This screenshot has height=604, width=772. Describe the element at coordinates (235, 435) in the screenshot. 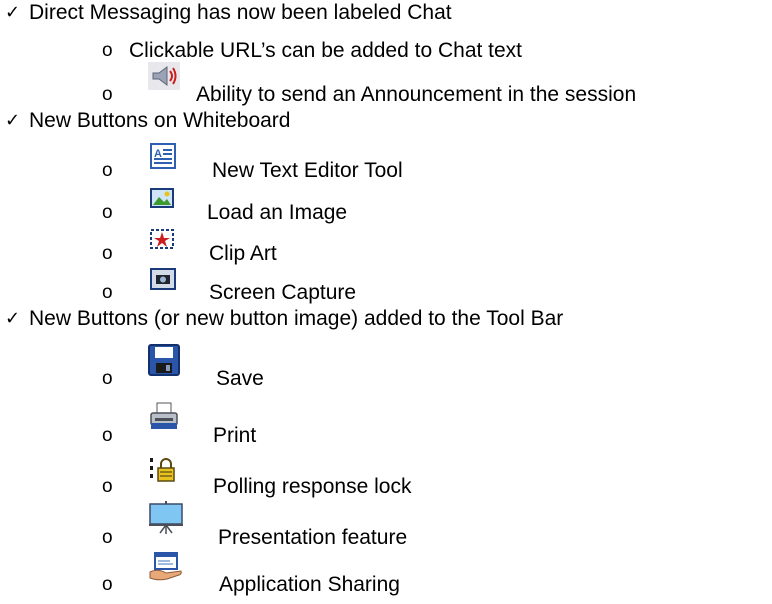

I see `item-text: Print` at that location.